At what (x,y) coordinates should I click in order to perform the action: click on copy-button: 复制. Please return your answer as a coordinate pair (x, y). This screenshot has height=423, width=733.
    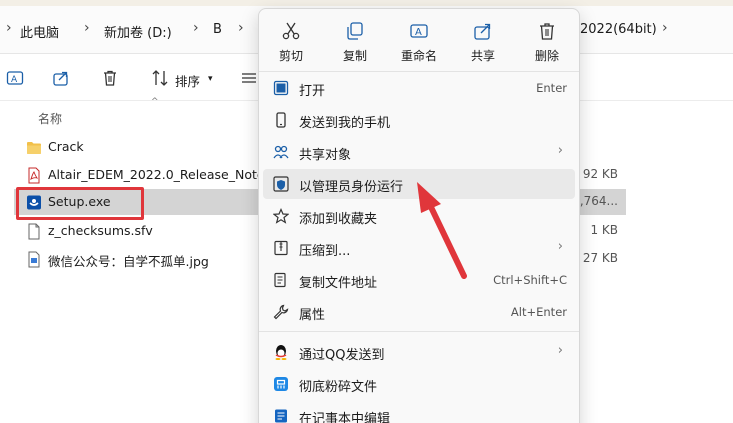
    Looking at the image, I should click on (355, 42).